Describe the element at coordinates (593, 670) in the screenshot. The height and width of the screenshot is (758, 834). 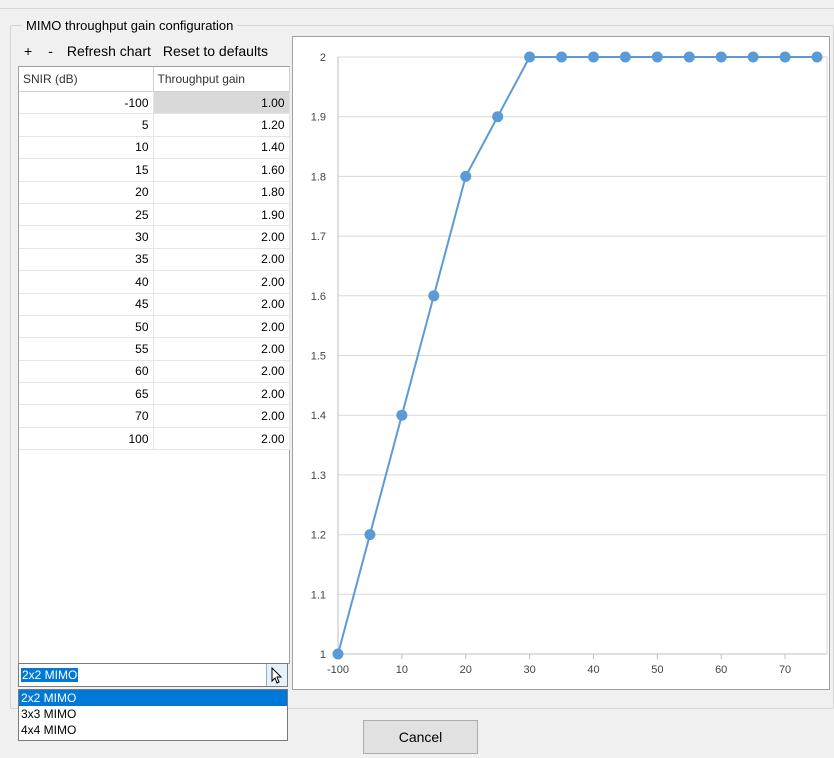
I see `x-tick-label: 40` at that location.